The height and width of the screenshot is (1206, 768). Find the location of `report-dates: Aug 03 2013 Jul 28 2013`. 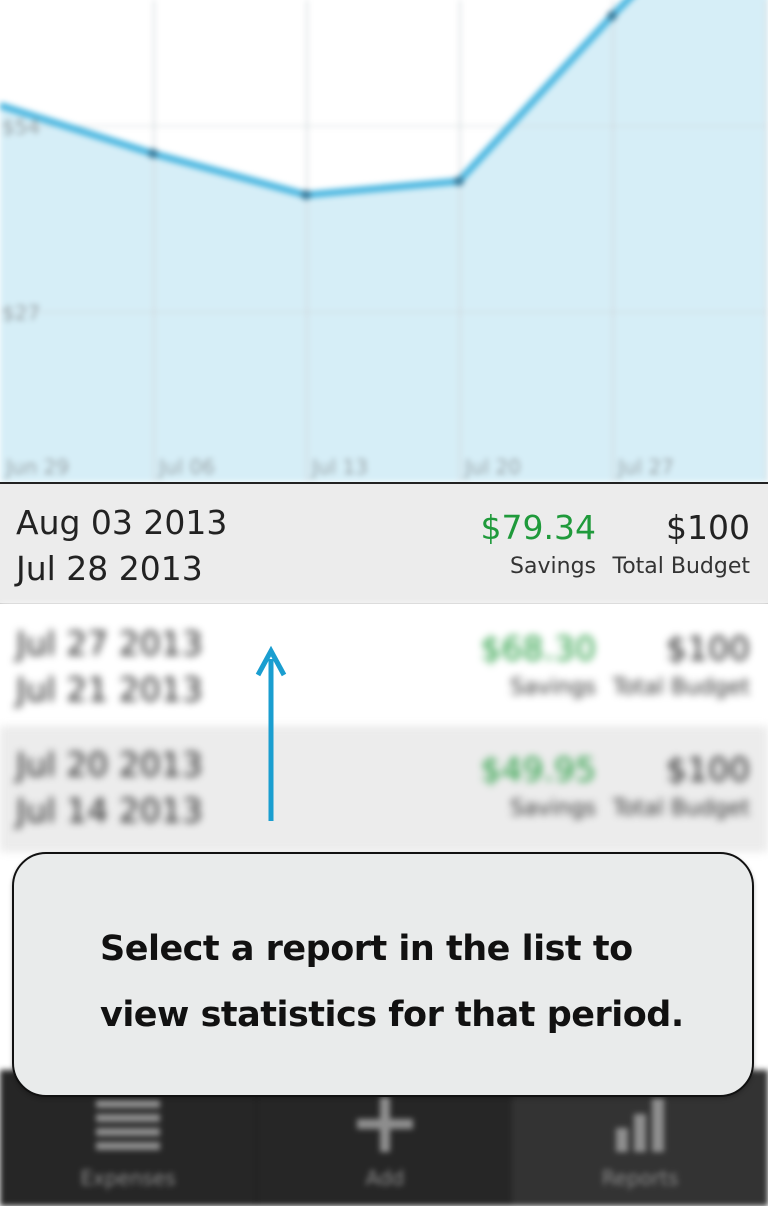

report-dates: Aug 03 2013 Jul 28 2013 is located at coordinates (121, 546).